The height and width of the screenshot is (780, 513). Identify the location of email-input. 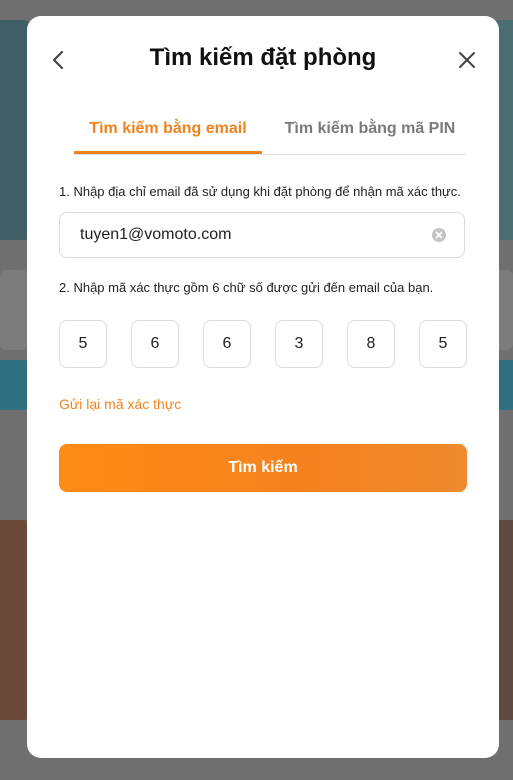
(250, 235).